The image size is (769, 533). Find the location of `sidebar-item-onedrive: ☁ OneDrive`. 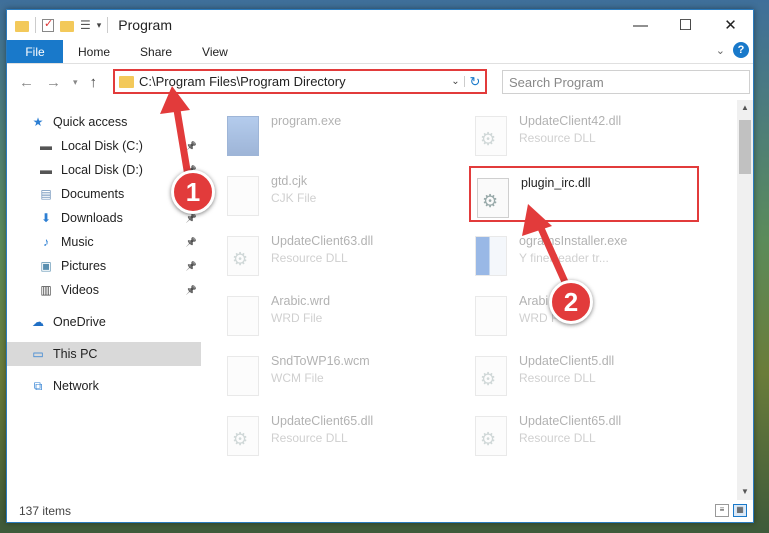

sidebar-item-onedrive: ☁ OneDrive is located at coordinates (104, 322).